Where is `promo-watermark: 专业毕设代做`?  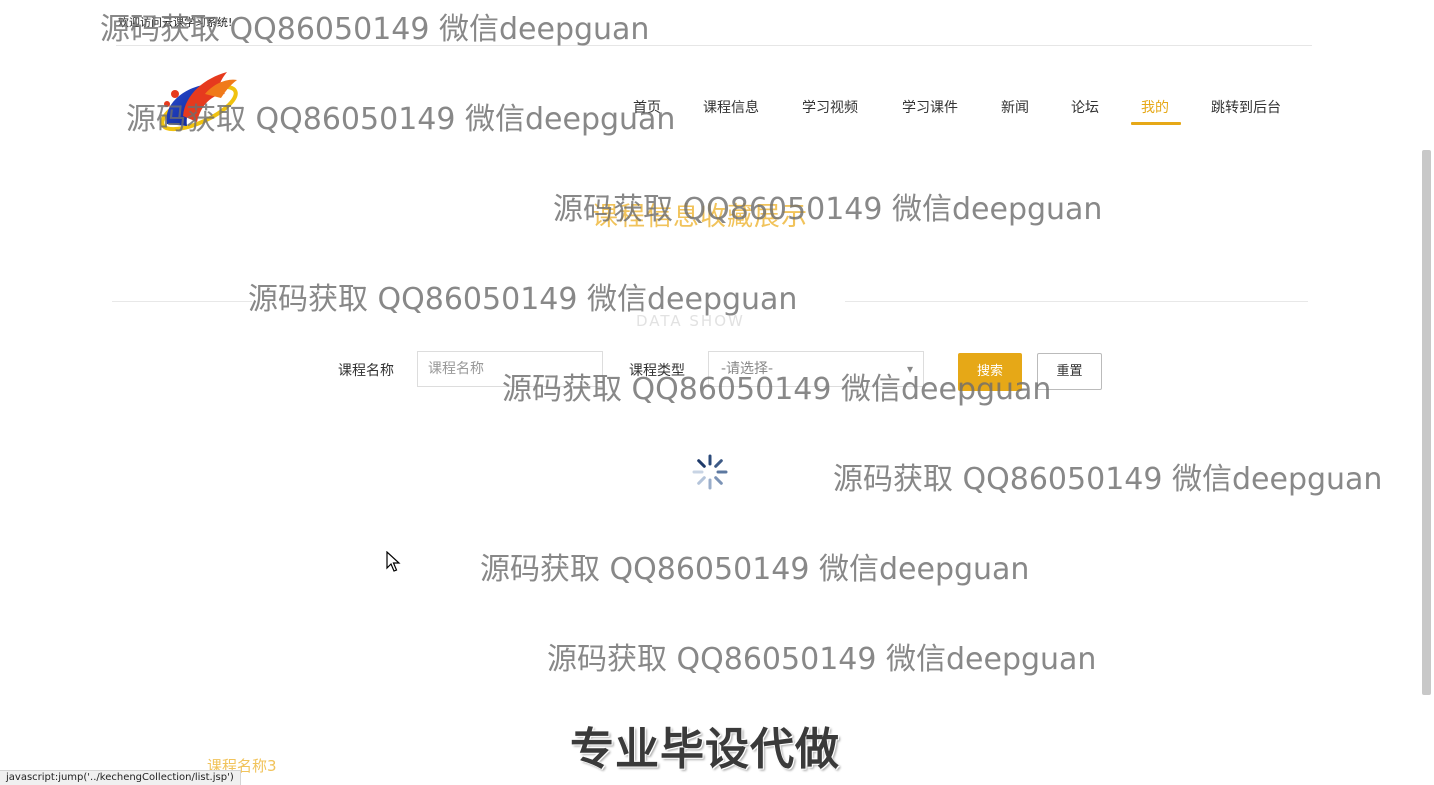 promo-watermark: 专业毕设代做 is located at coordinates (705, 749).